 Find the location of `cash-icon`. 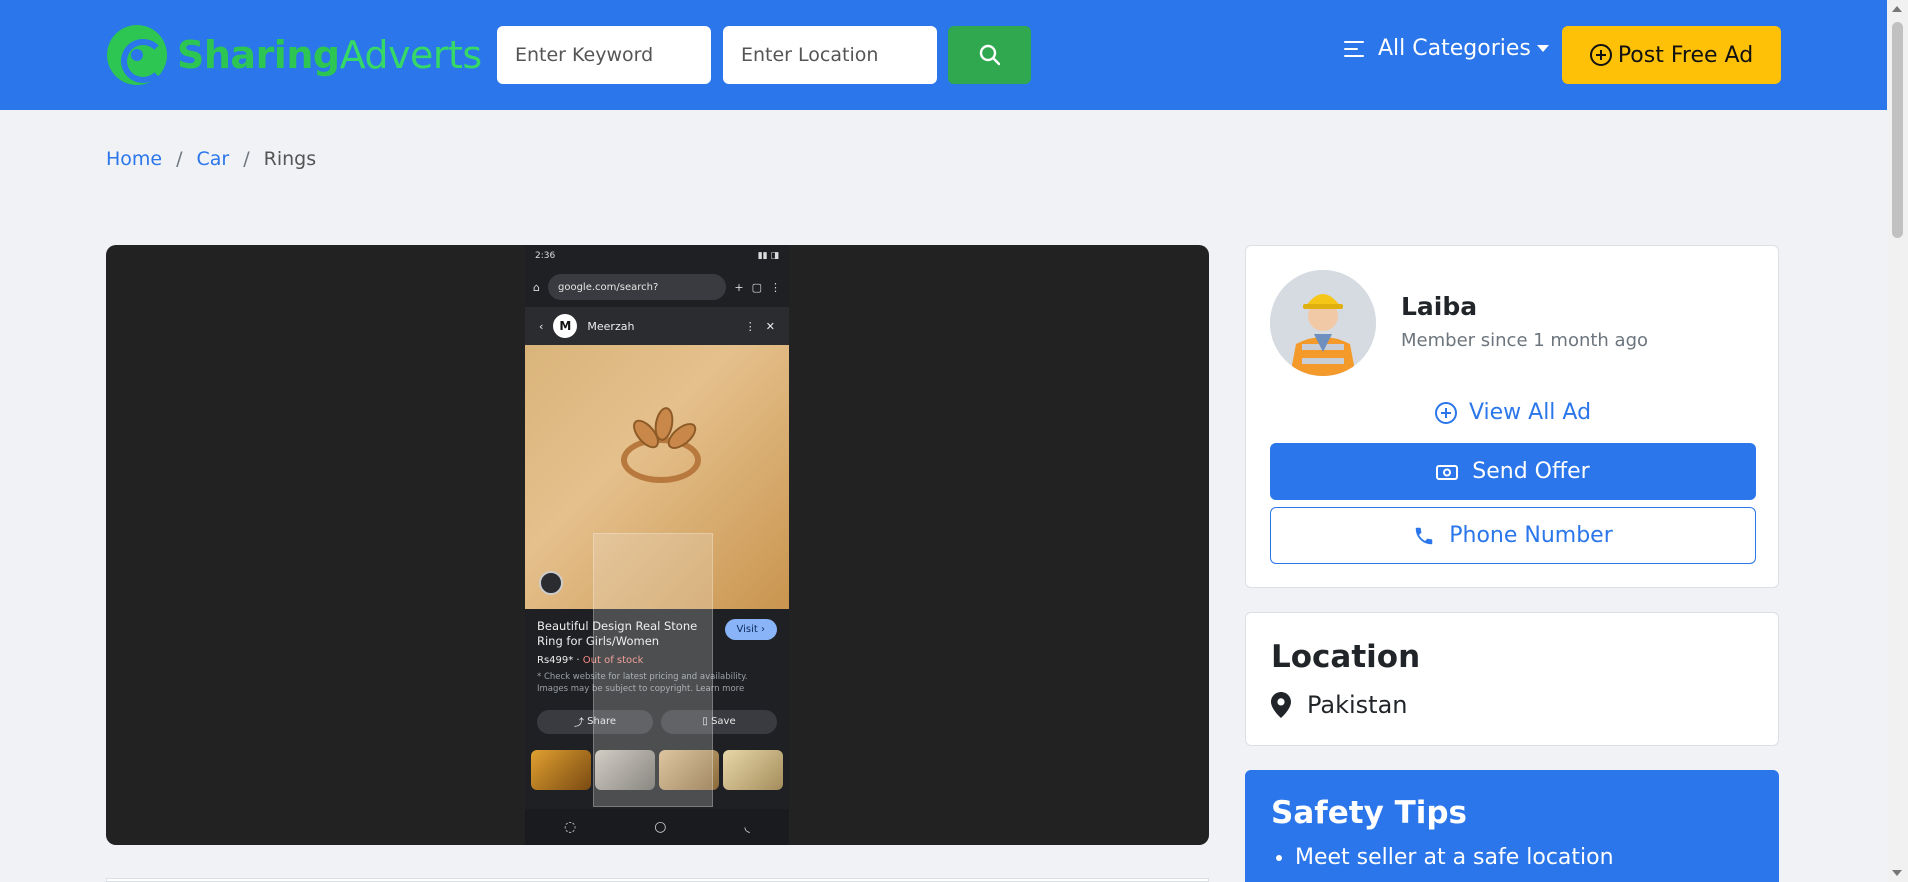

cash-icon is located at coordinates (1447, 472).